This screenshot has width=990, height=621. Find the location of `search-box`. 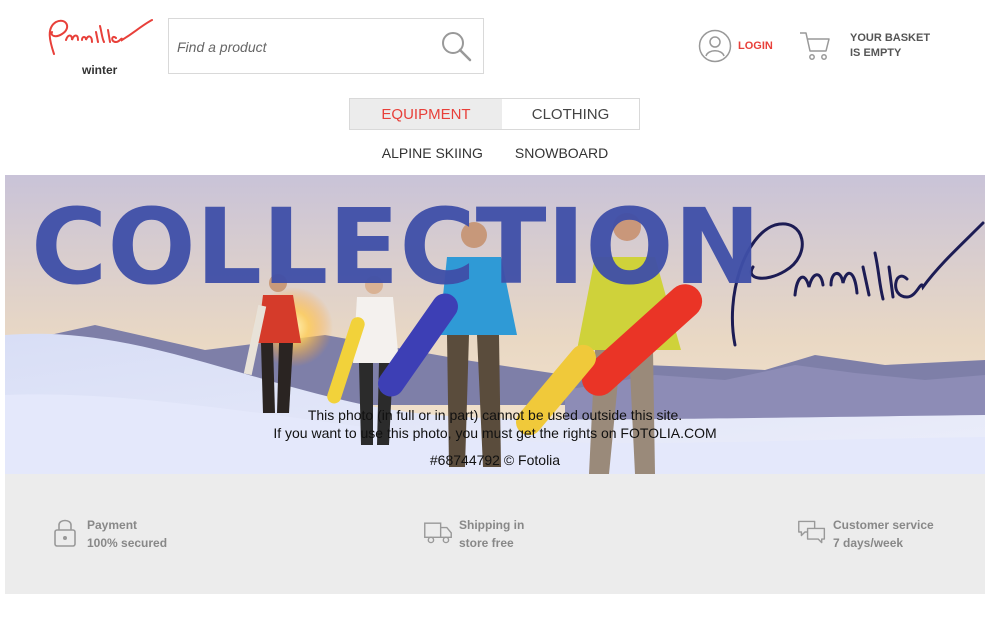

search-box is located at coordinates (326, 46).